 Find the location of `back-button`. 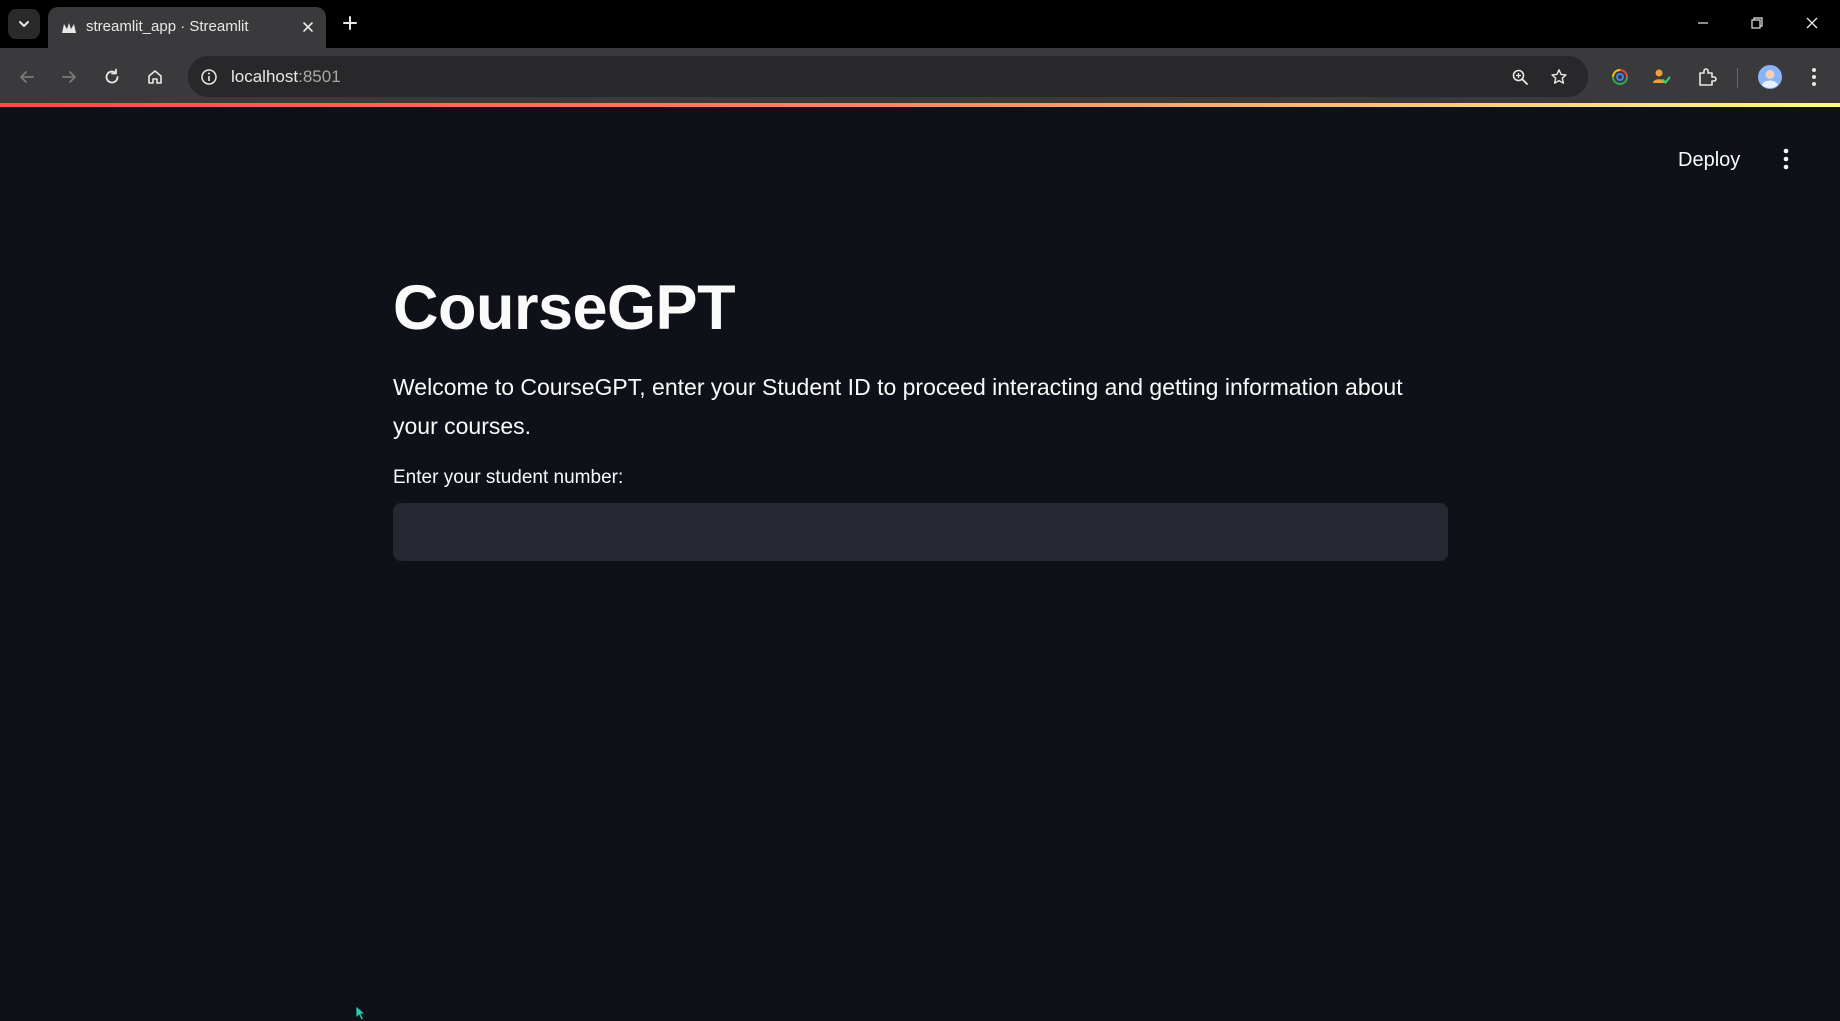

back-button is located at coordinates (27, 77).